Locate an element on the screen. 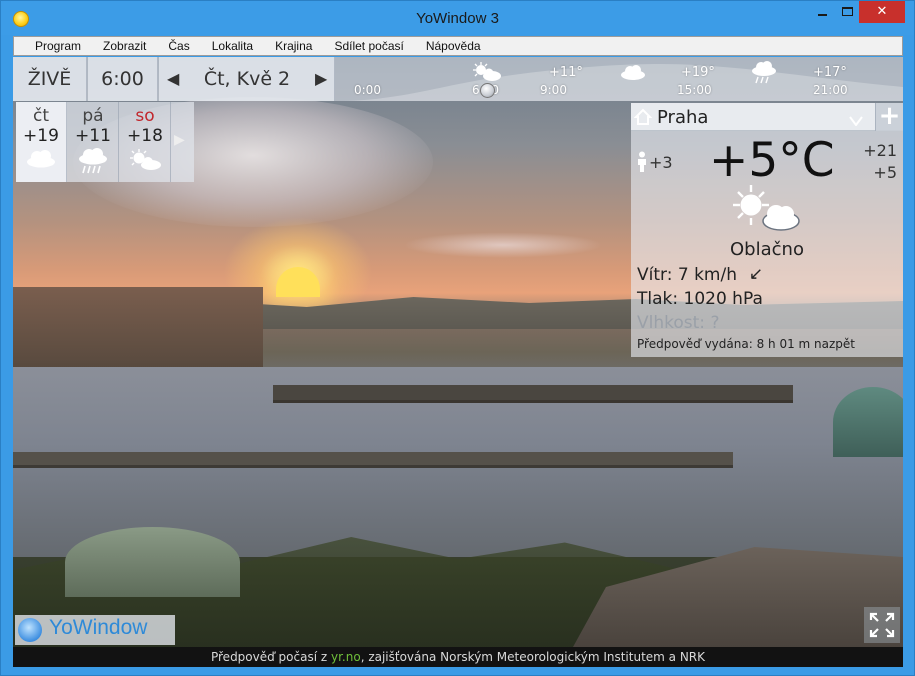  location-header: Praha + is located at coordinates (767, 117).